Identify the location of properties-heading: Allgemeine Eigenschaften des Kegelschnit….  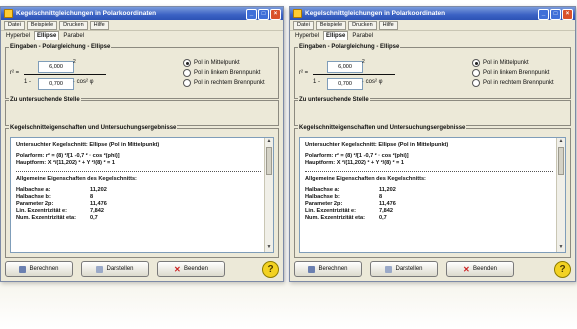
(365, 179).